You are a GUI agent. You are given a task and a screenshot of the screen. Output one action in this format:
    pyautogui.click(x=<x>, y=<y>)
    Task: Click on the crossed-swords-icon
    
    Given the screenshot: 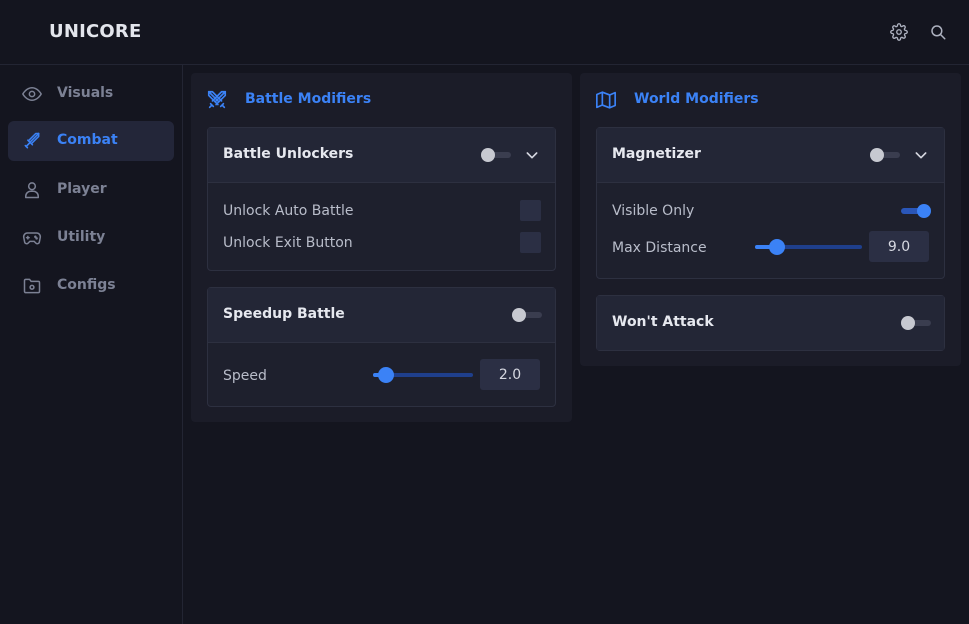 What is the action you would take?
    pyautogui.click(x=217, y=100)
    